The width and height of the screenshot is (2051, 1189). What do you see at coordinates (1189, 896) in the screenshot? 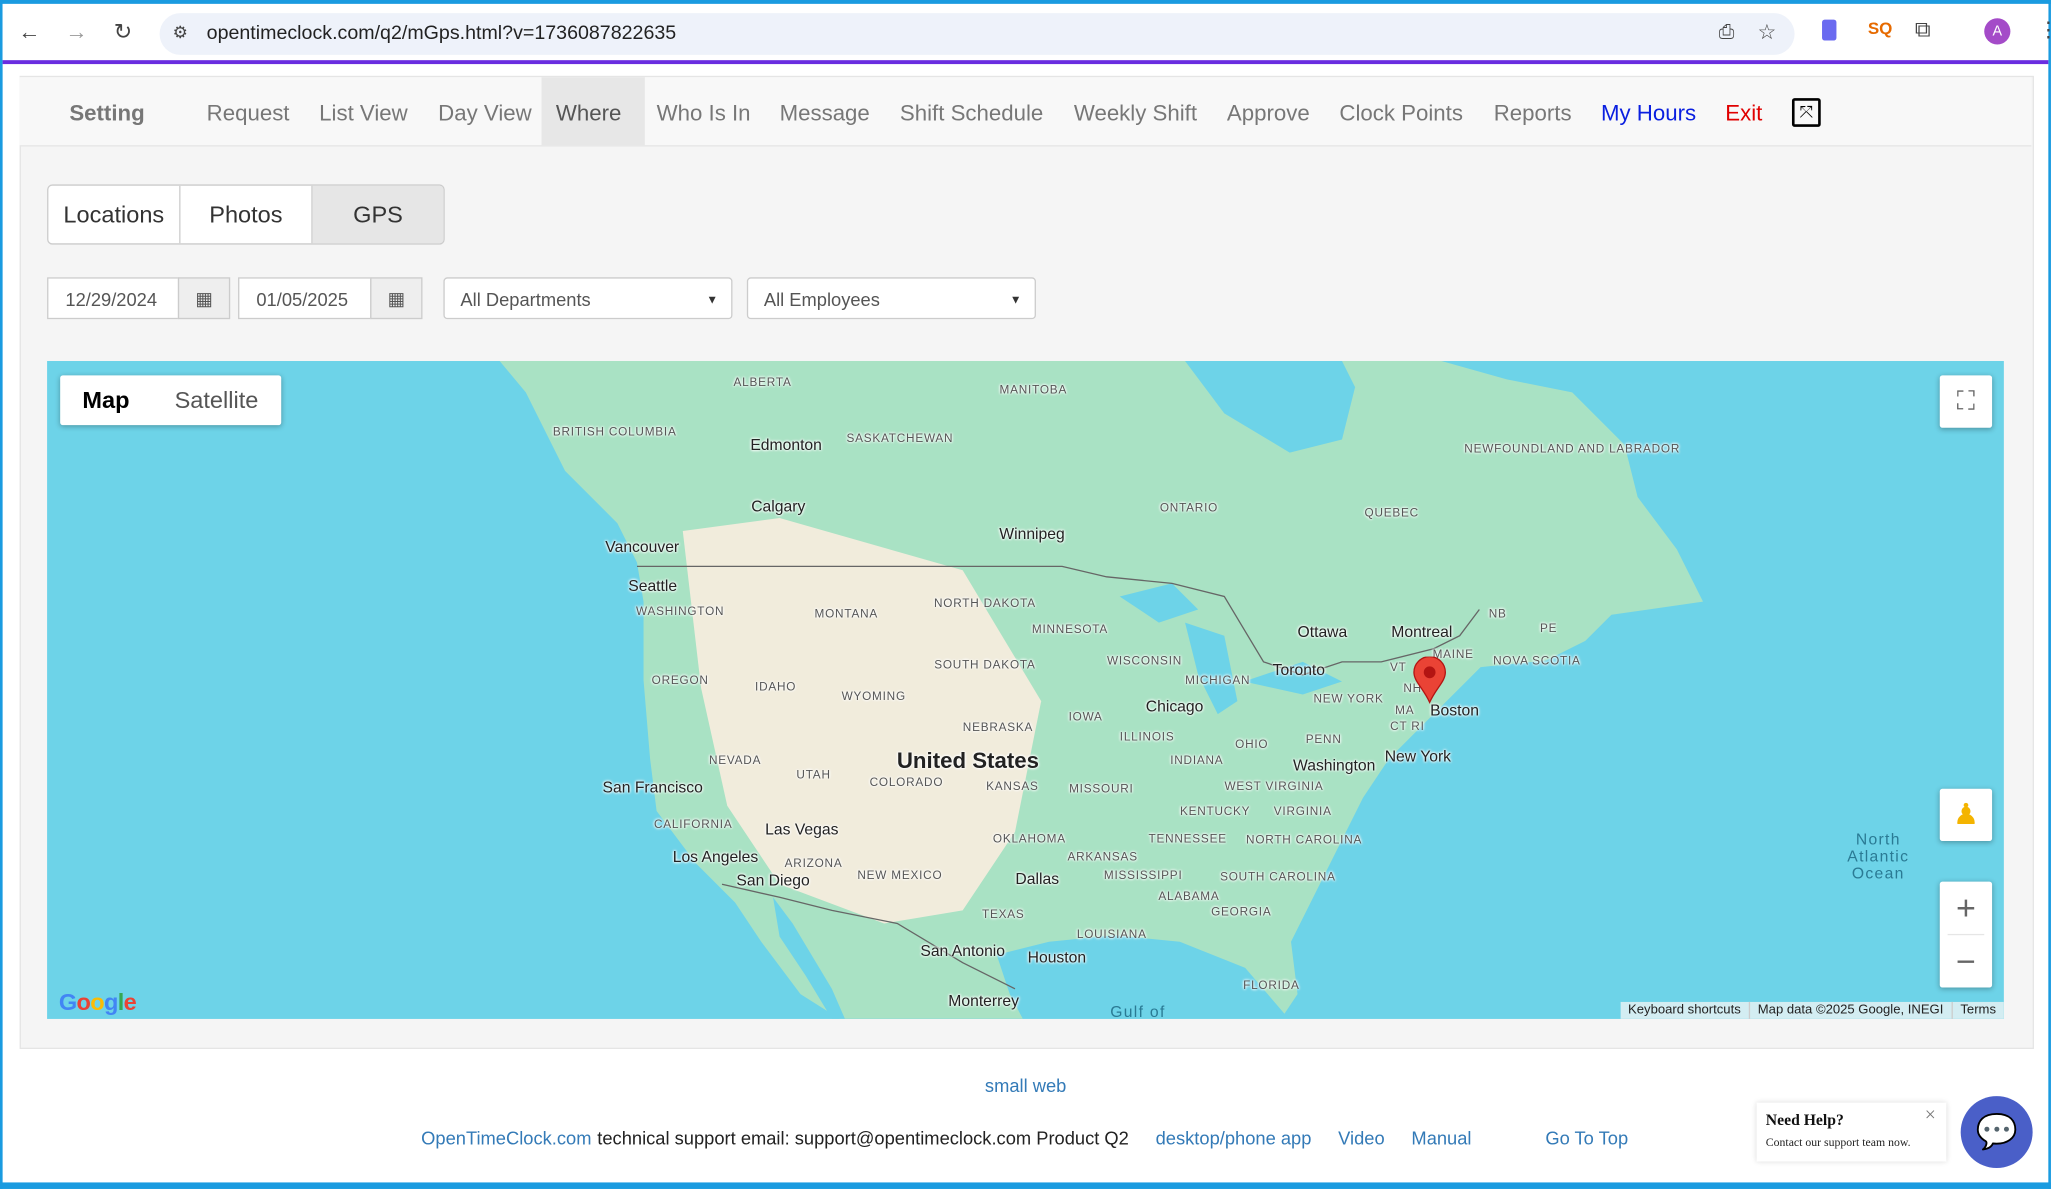
I see `map-label: ALABAMA` at bounding box center [1189, 896].